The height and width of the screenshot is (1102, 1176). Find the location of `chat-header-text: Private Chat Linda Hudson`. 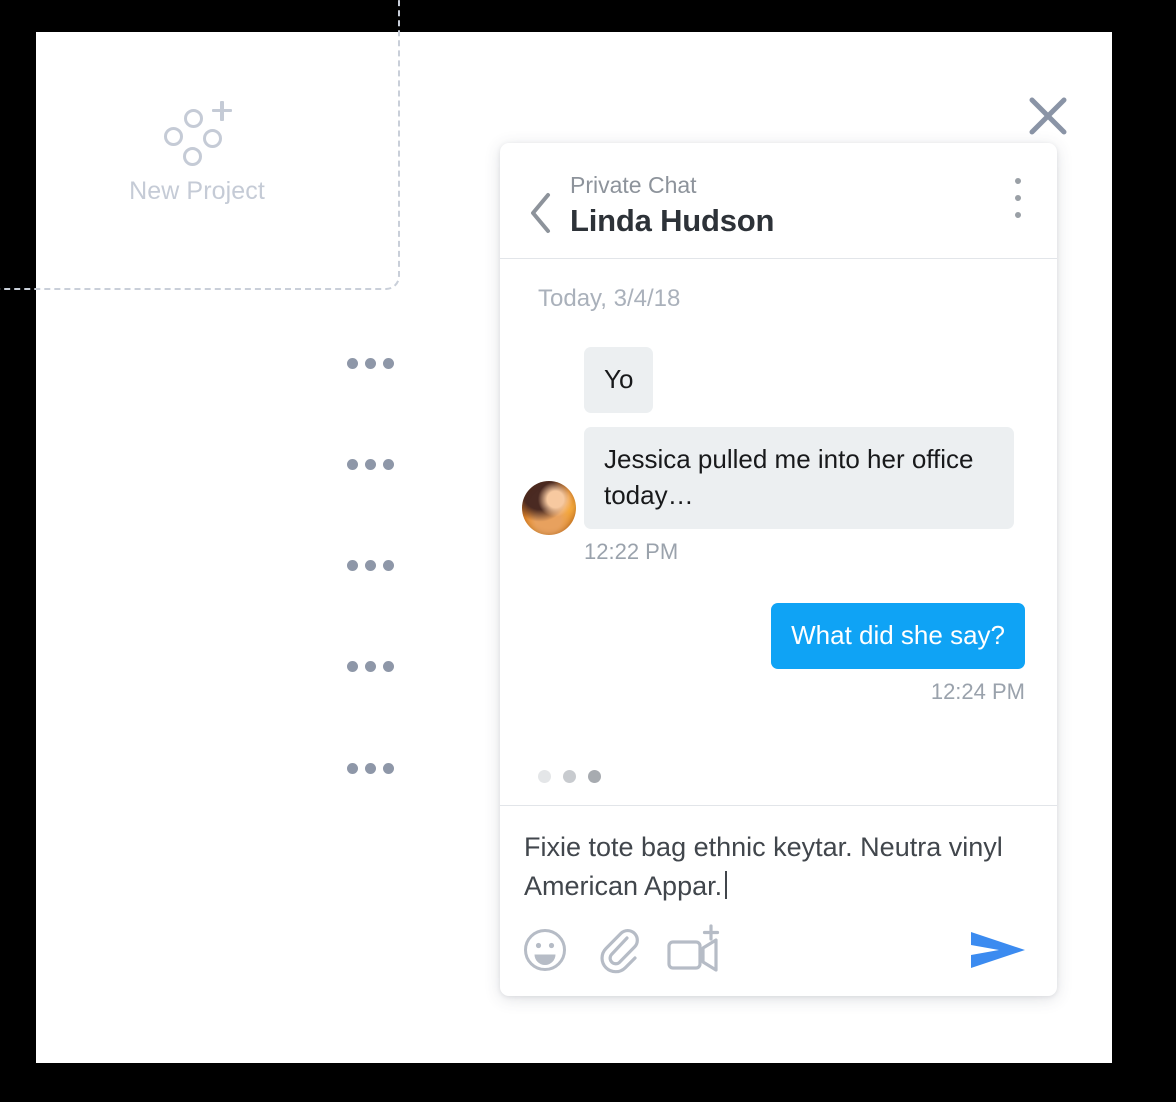

chat-header-text: Private Chat Linda Hudson is located at coordinates (672, 201).